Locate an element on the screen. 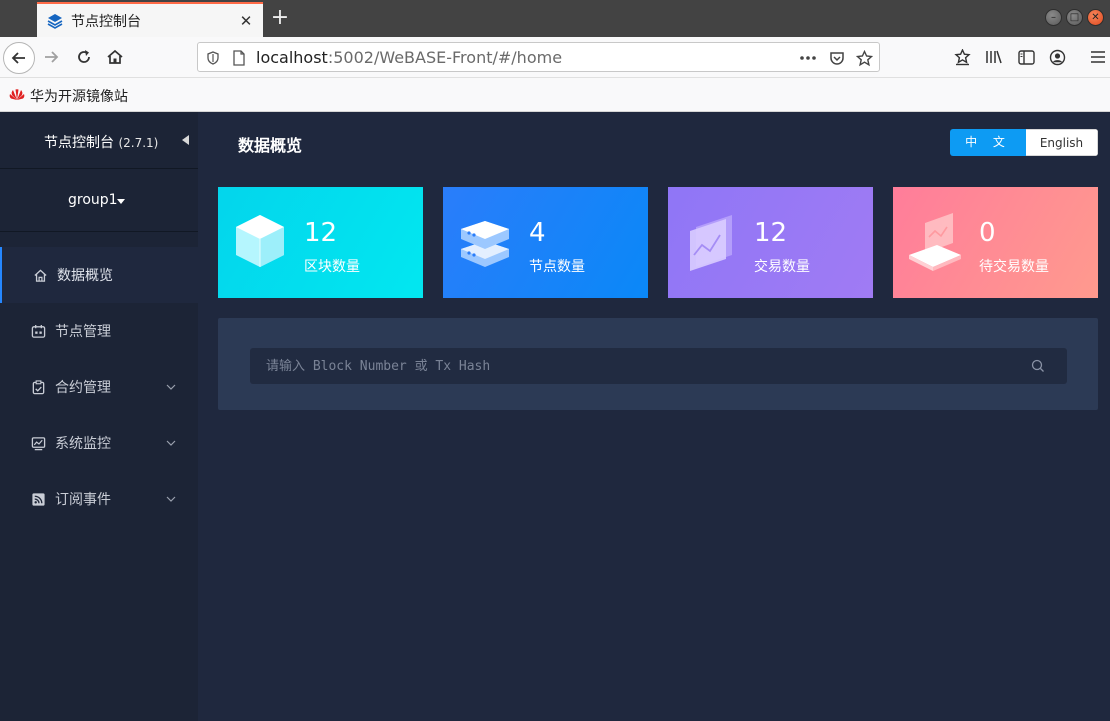 This screenshot has height=721, width=1110. card-label: 节点数量 is located at coordinates (557, 267).